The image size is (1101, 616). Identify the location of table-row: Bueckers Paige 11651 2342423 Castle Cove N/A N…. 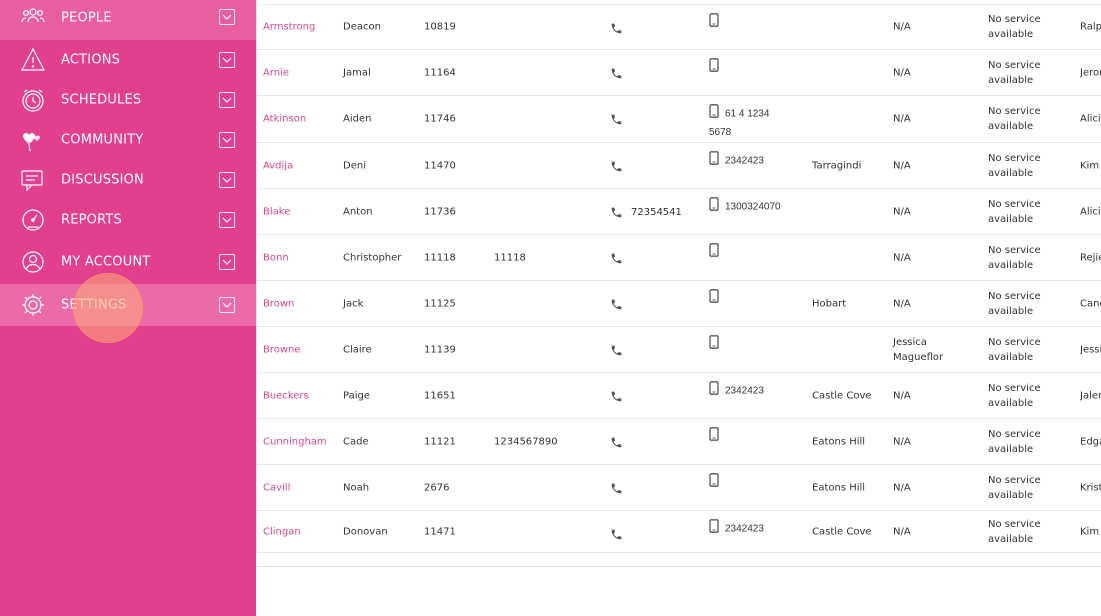
(679, 396).